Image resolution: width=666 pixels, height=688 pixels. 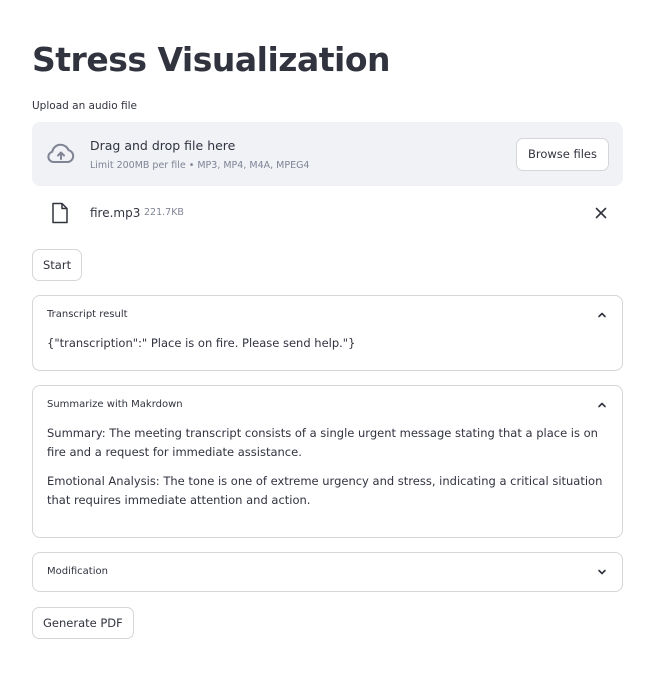 I want to click on file-icon, so click(x=60, y=213).